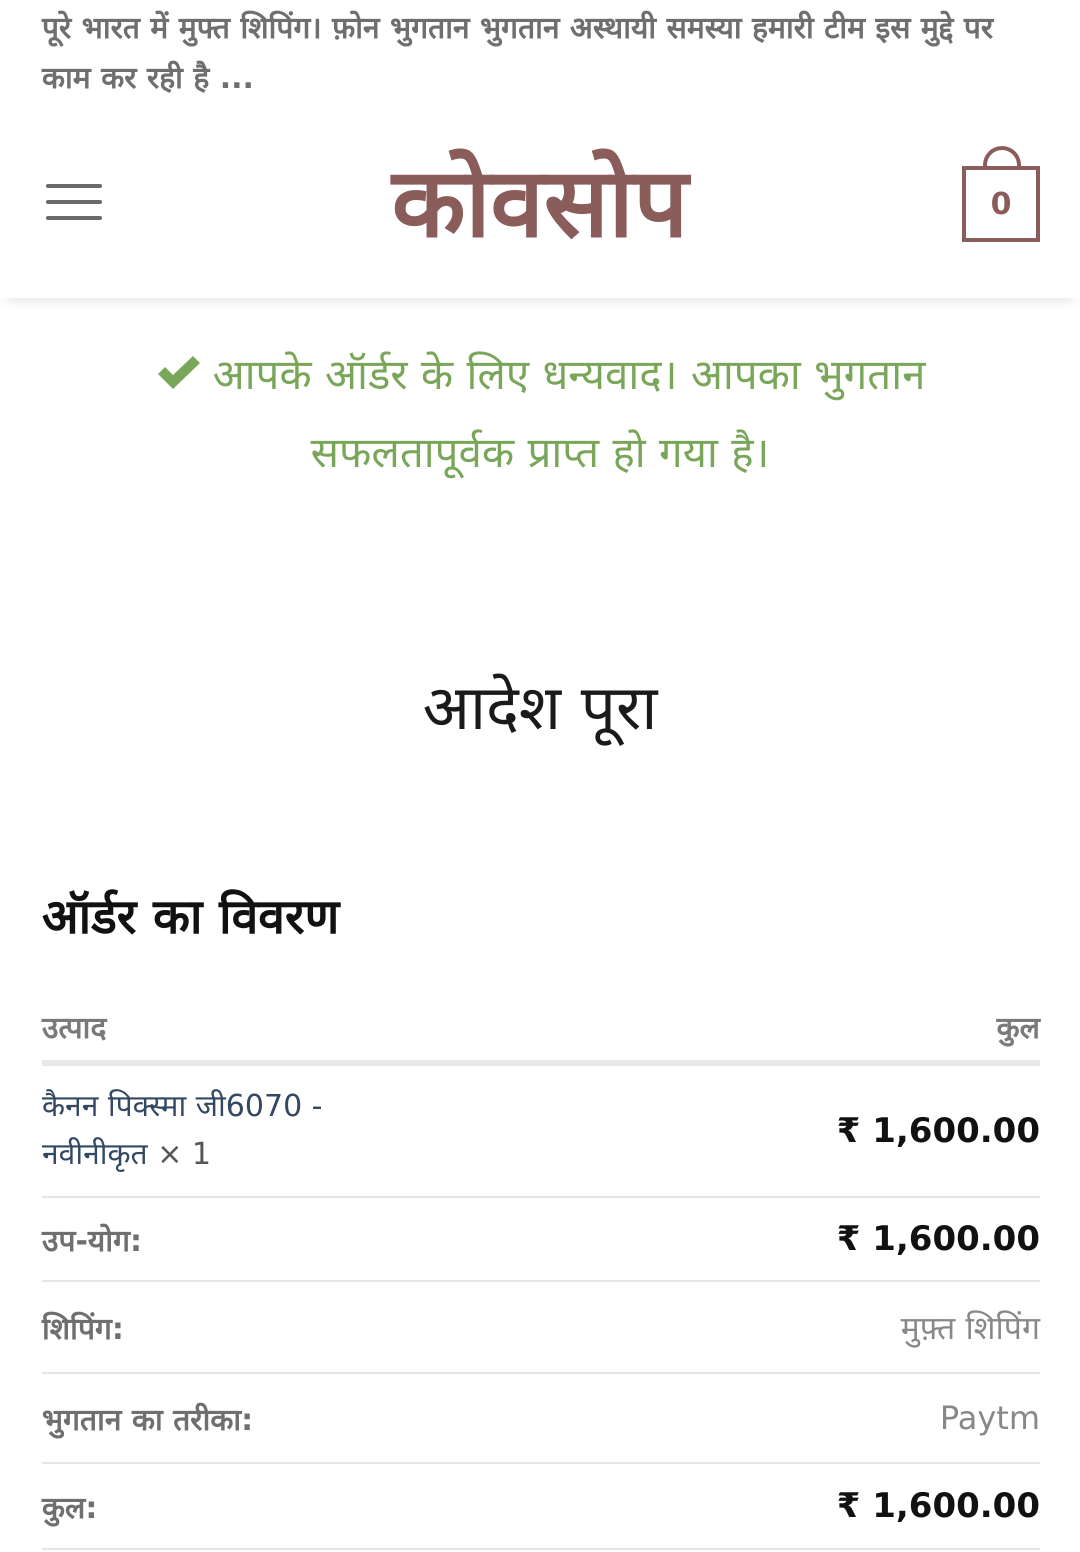 This screenshot has height=1552, width=1080. I want to click on success-text-line-1: आपके ऑर्डर के लिए धन्यवाद। आपका भुगतान, so click(569, 374).